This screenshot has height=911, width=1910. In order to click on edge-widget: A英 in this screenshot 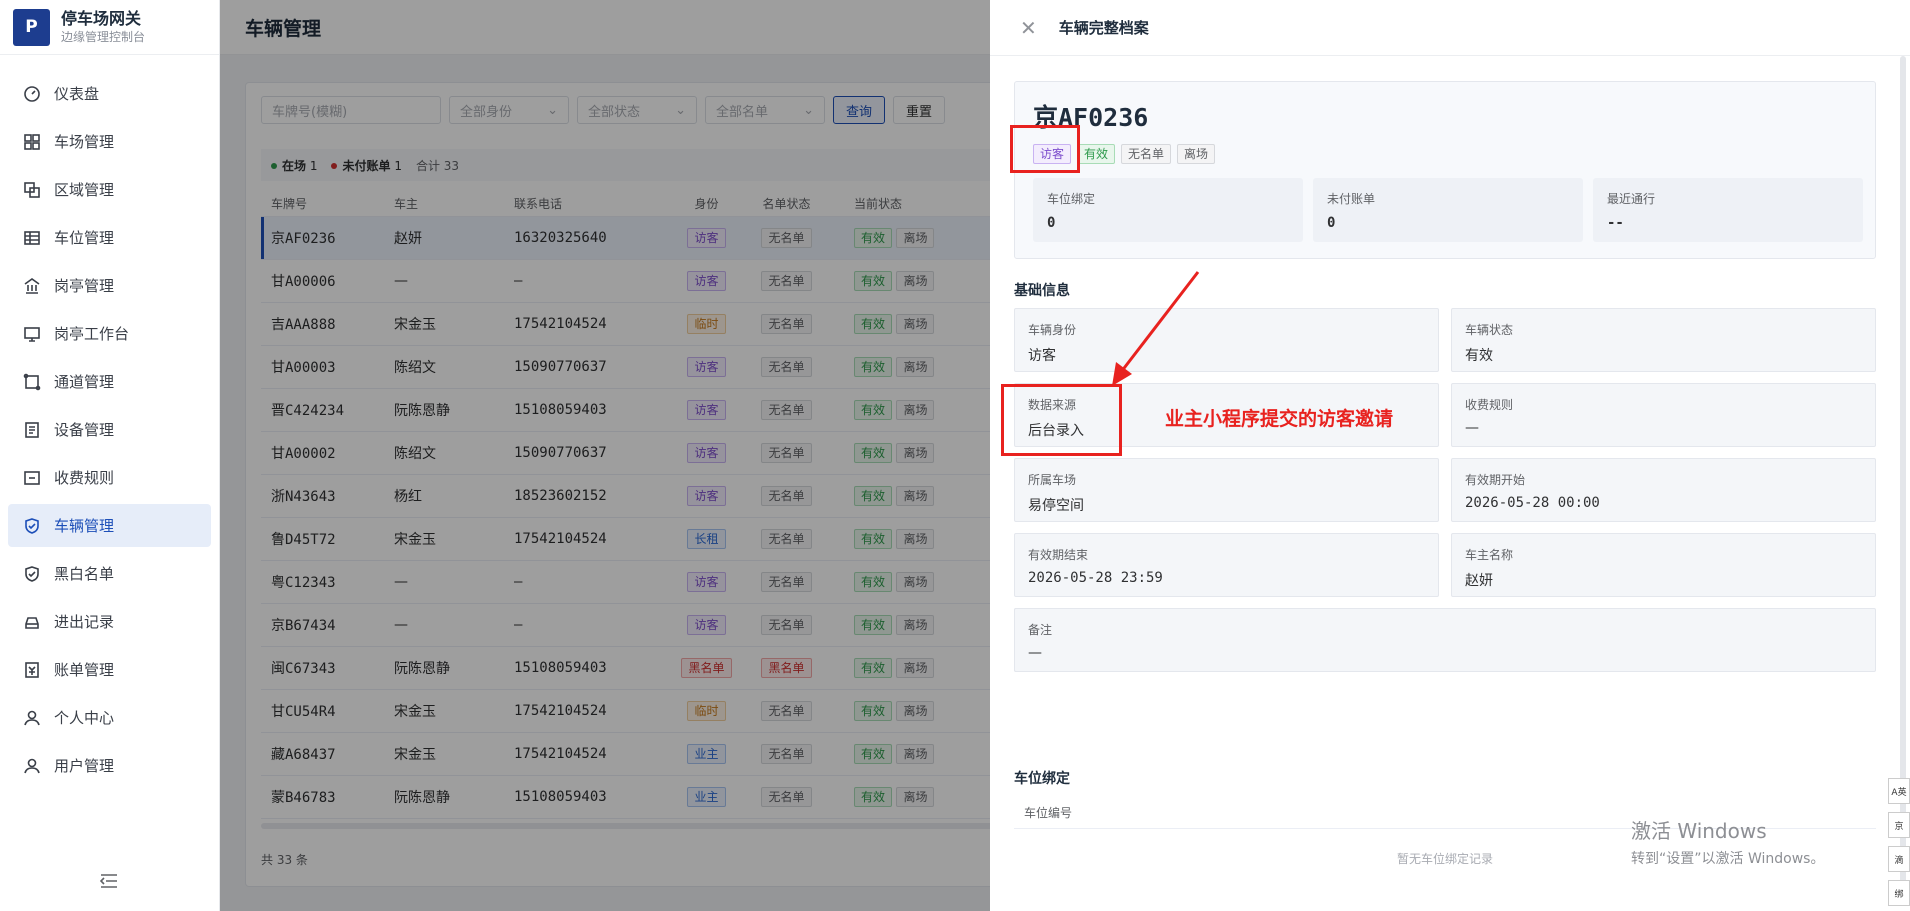, I will do `click(1899, 791)`.